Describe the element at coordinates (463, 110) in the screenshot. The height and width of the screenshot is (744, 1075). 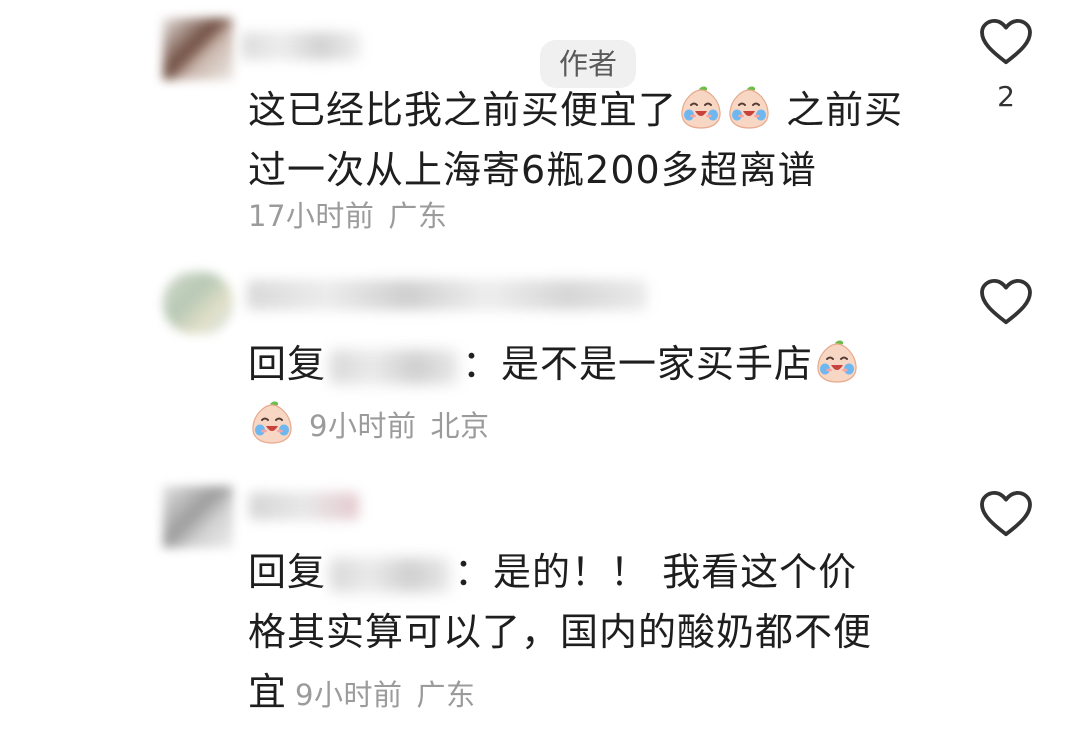
I see `comment-text-part: 这已经比我之前买便宜了` at that location.